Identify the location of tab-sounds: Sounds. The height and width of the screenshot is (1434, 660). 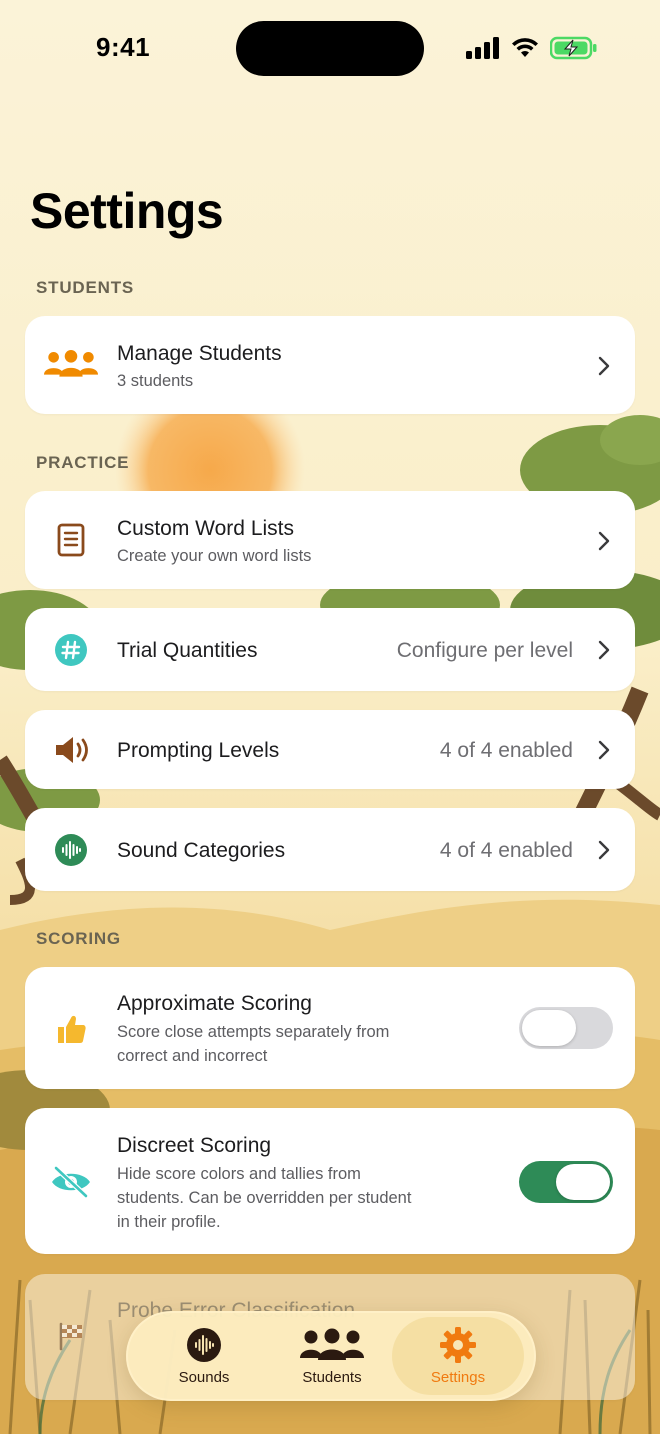
(204, 1356).